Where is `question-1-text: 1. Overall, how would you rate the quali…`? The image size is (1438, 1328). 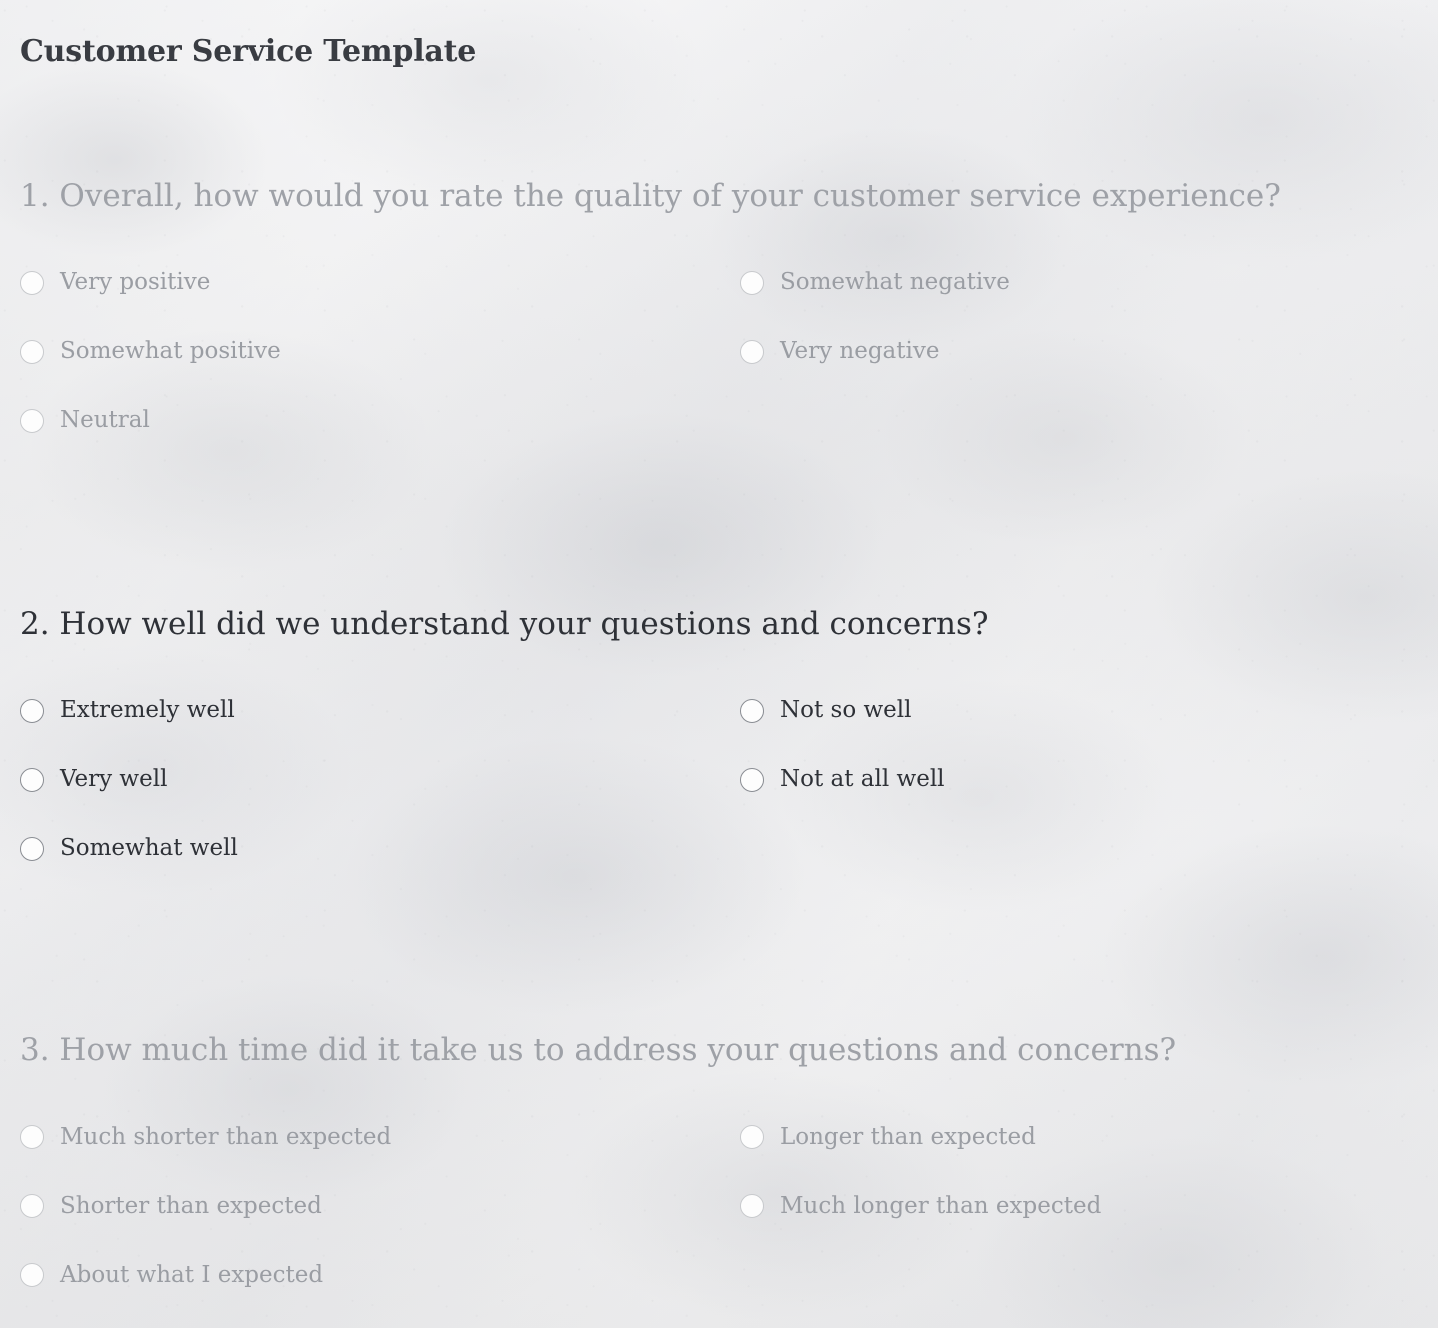
question-1-text: 1. Overall, how would you rate the quali… is located at coordinates (650, 196).